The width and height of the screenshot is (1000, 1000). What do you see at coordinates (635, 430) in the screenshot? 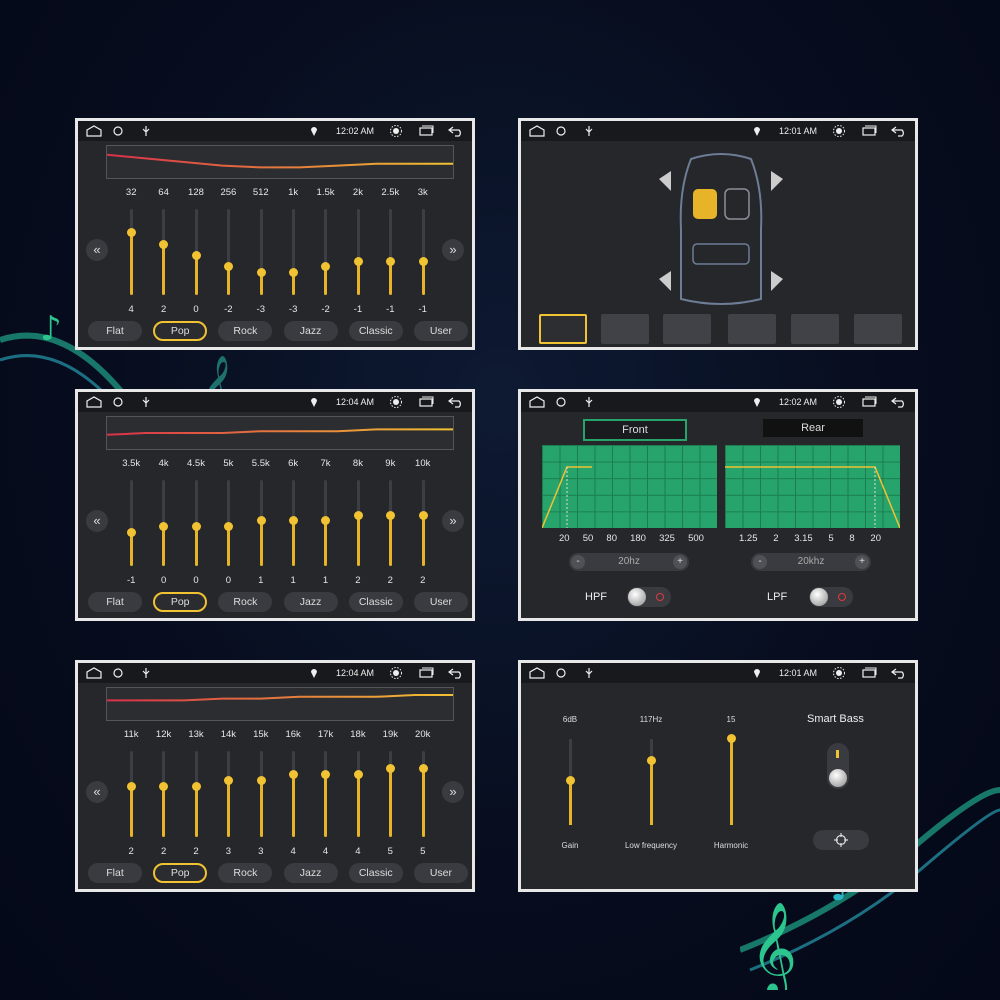
I see `front-tab: Front` at bounding box center [635, 430].